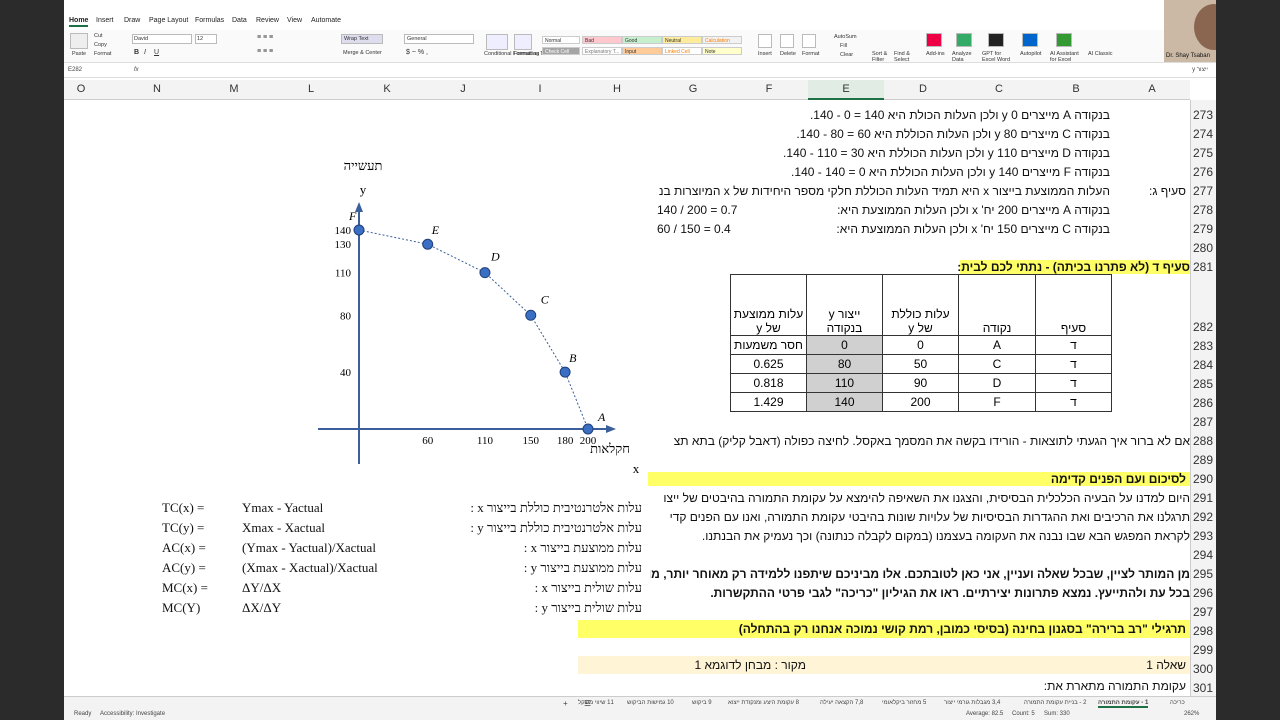  What do you see at coordinates (1123, 704) in the screenshot?
I see `sheet-tab: 1 - עקומת התמורה` at bounding box center [1123, 704].